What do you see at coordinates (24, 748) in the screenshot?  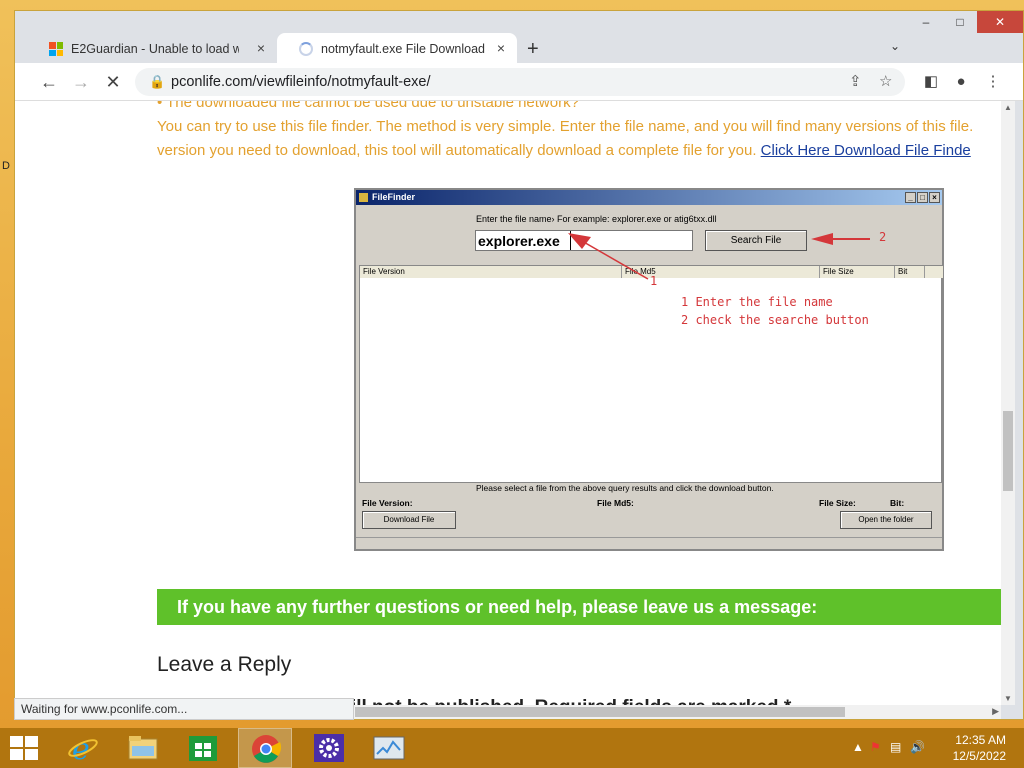 I see `start-button` at bounding box center [24, 748].